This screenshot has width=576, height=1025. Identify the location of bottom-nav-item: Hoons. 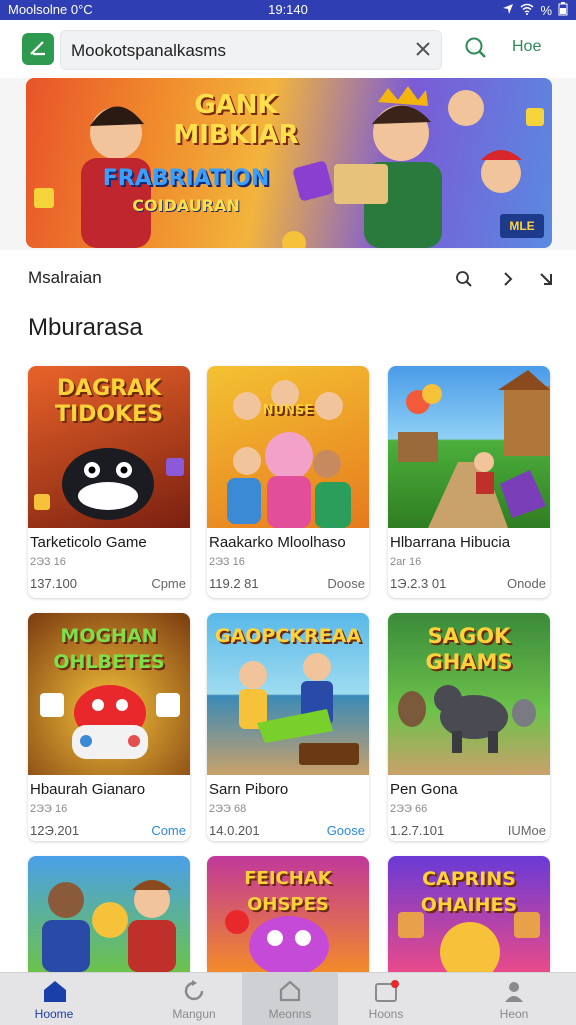
(386, 999).